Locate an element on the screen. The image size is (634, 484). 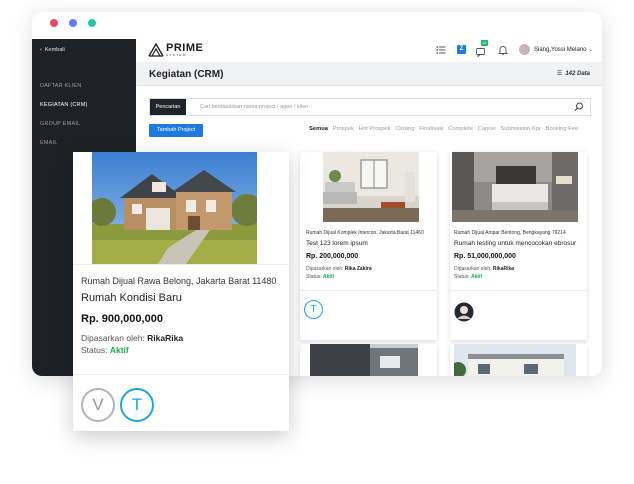
filter-tab-complete: Complete is located at coordinates (460, 129).